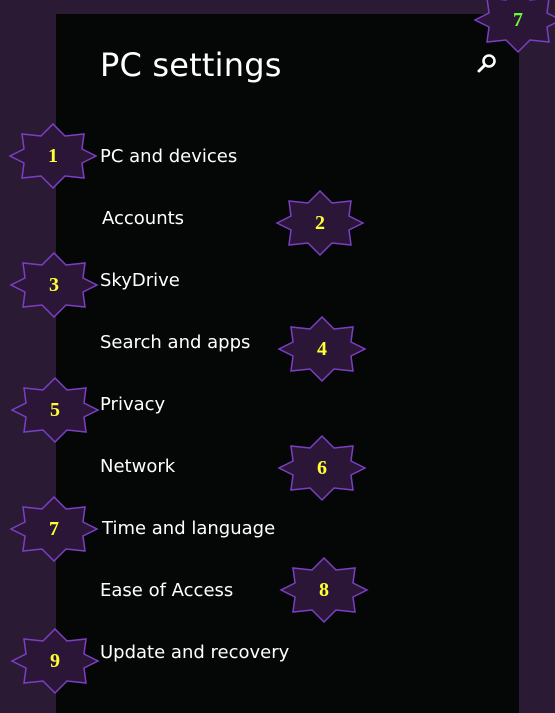 Image resolution: width=555 pixels, height=713 pixels. I want to click on menu-item-search-and-apps: Search and apps, so click(175, 342).